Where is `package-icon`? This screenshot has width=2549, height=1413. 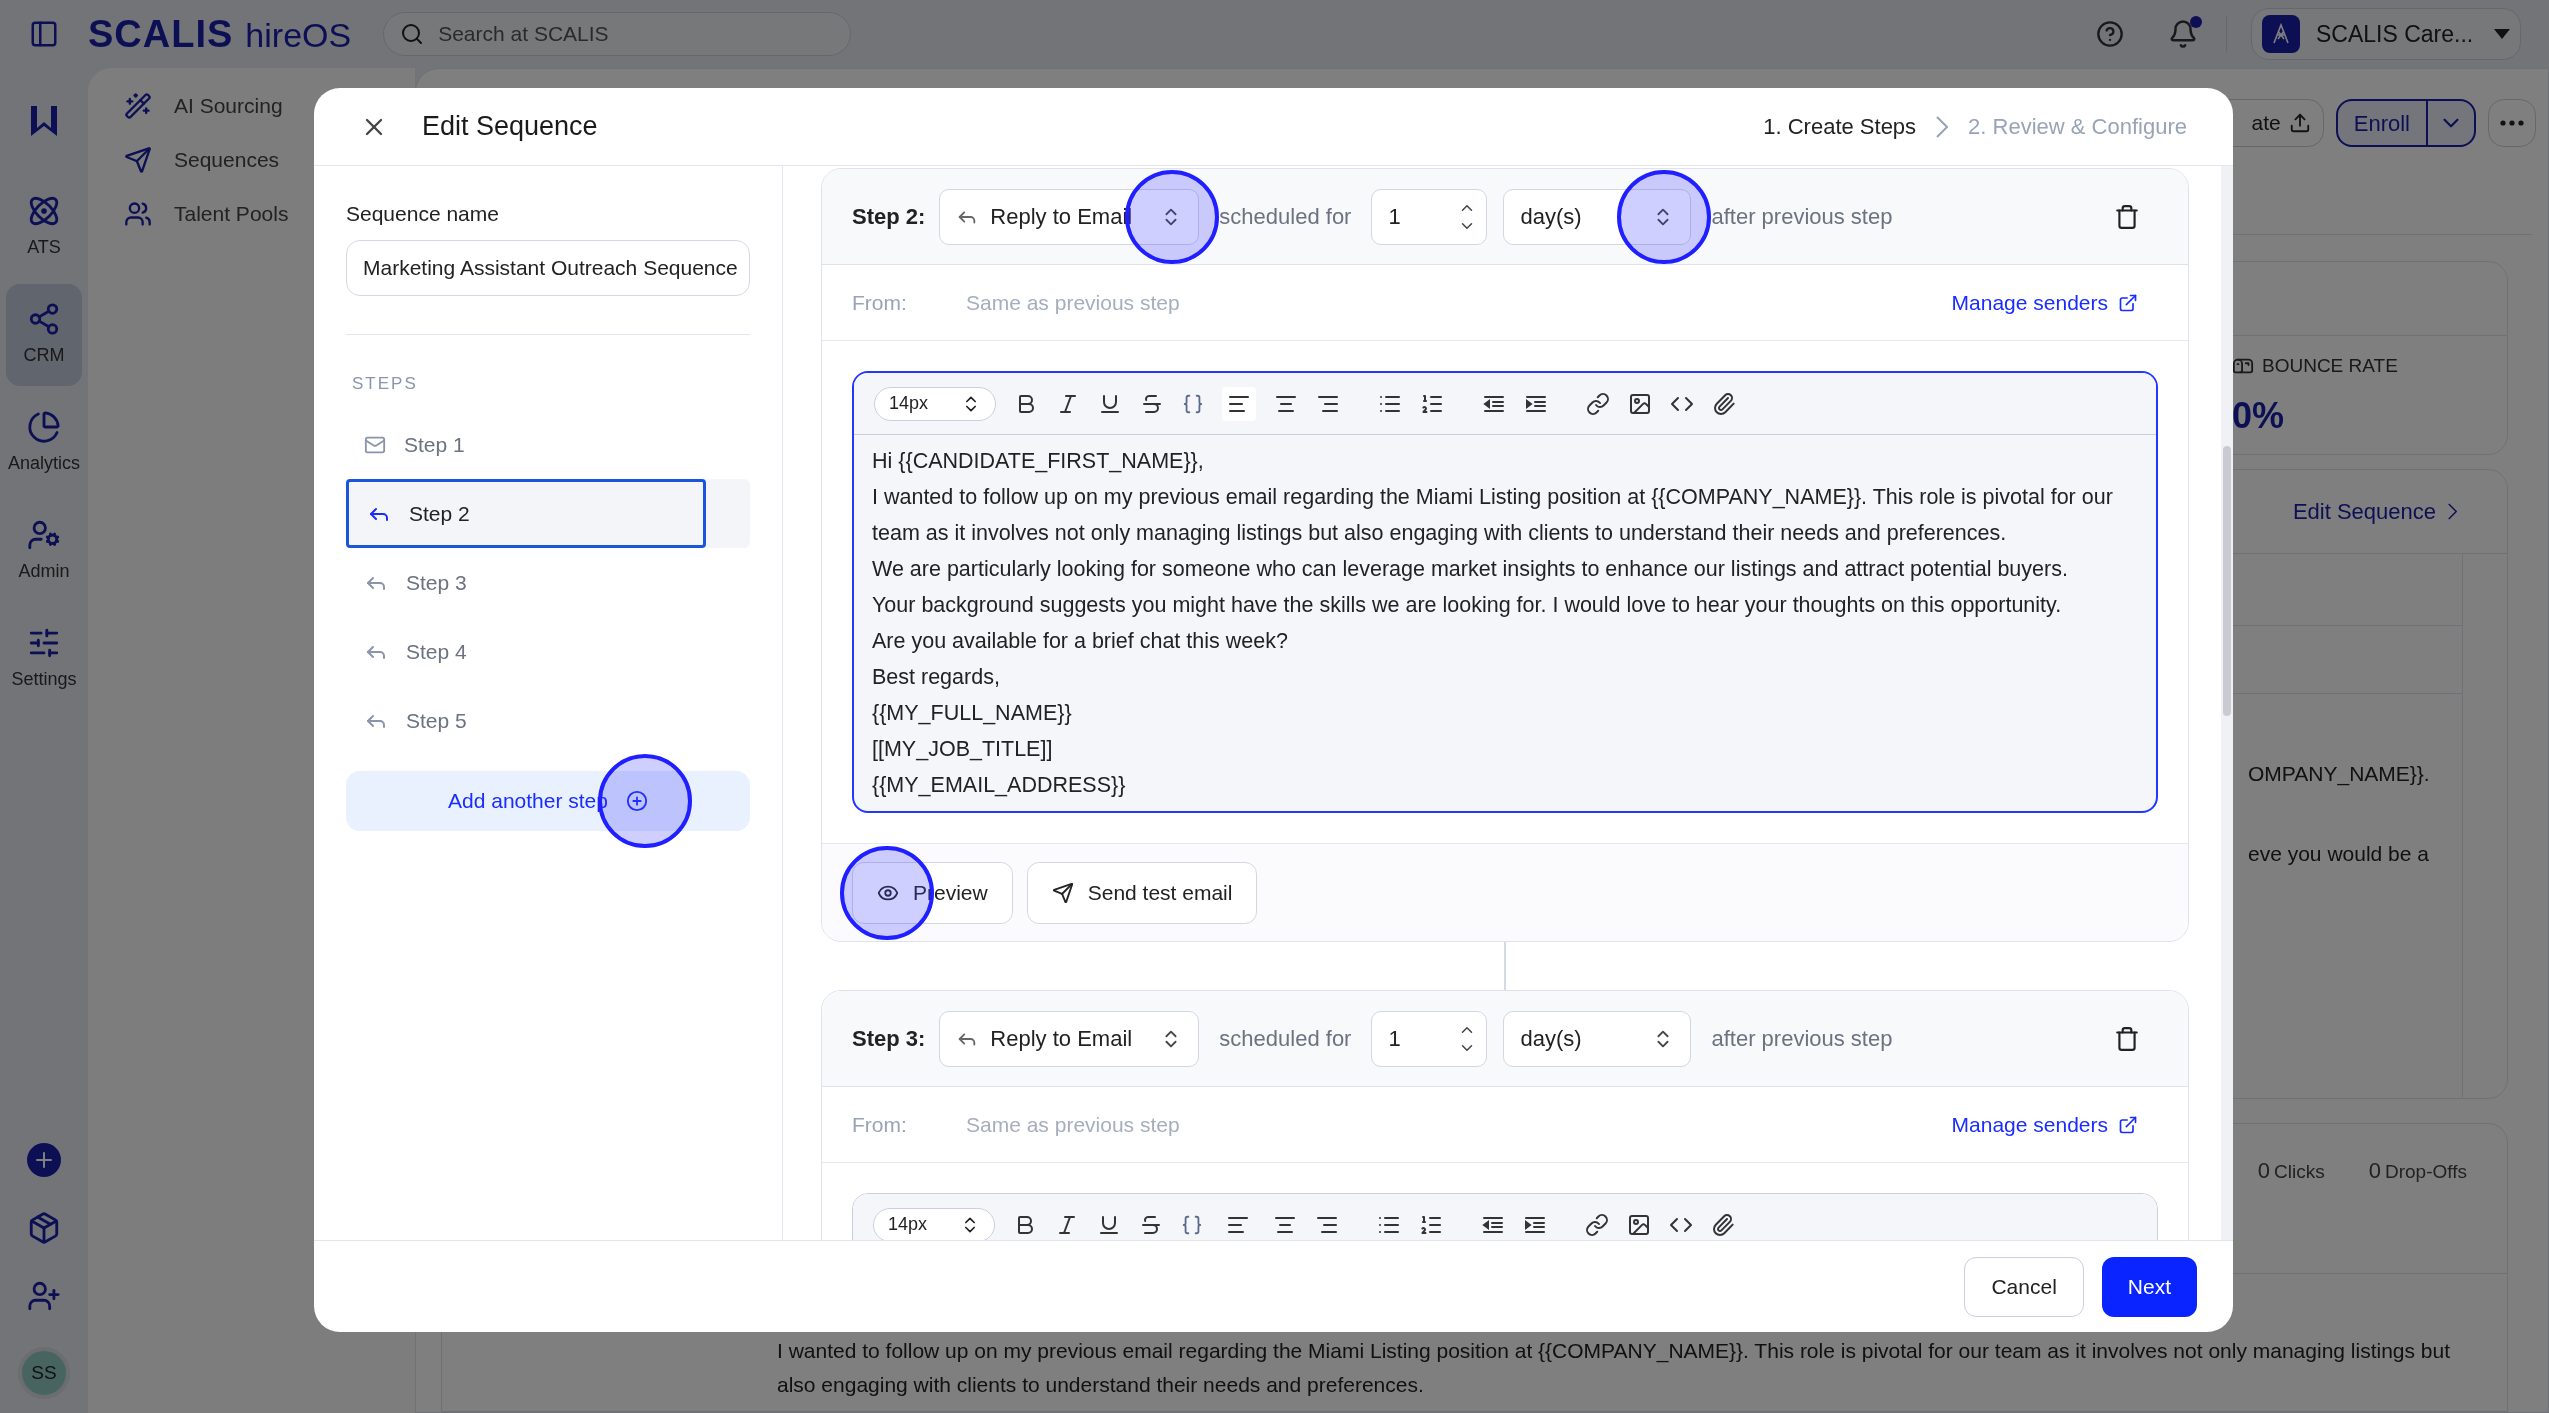 package-icon is located at coordinates (44, 1228).